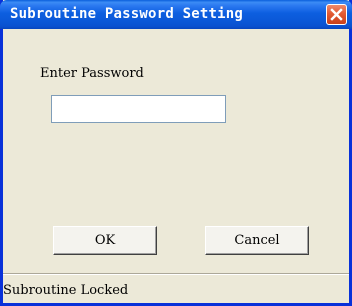 Image resolution: width=352 pixels, height=306 pixels. What do you see at coordinates (126, 14) in the screenshot?
I see `window-title: Subroutine Password Setting` at bounding box center [126, 14].